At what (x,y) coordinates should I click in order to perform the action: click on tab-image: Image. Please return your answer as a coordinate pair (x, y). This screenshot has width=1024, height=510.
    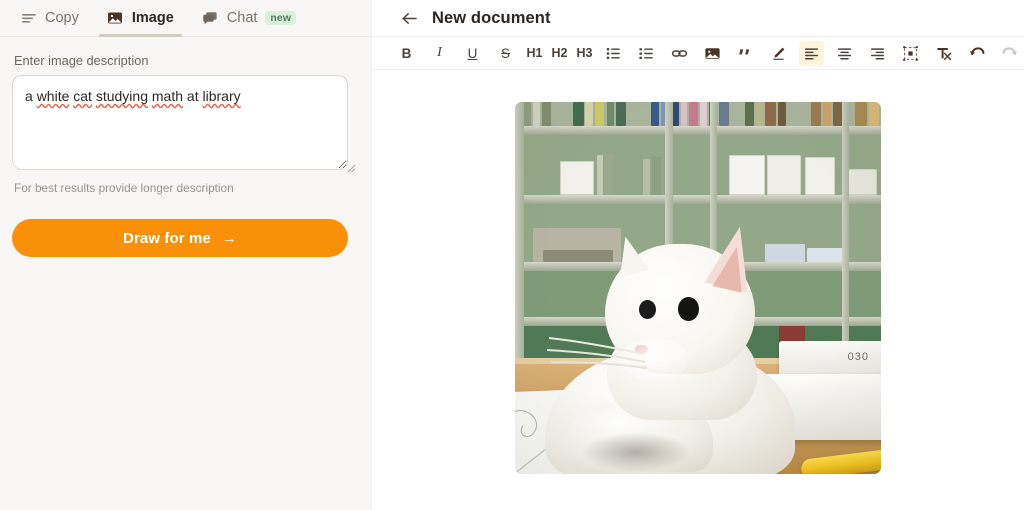
    Looking at the image, I should click on (140, 18).